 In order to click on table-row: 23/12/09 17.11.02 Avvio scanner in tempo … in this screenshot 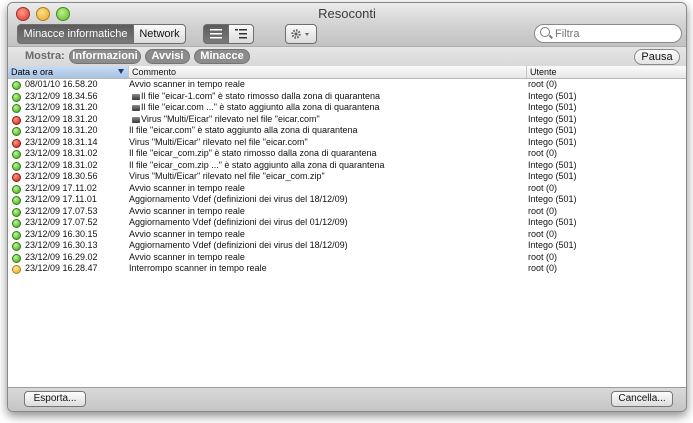, I will do `click(347, 189)`.